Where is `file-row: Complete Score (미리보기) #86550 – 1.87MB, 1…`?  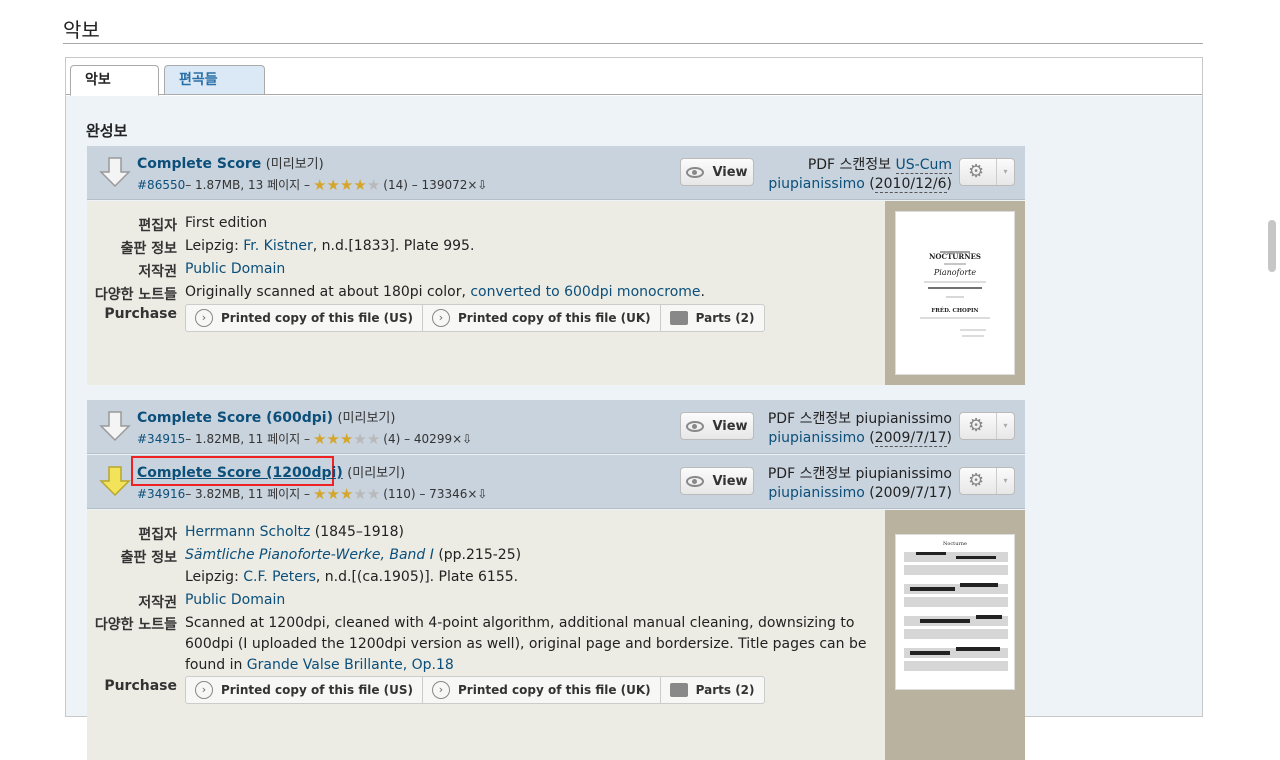 file-row: Complete Score (미리보기) #86550 – 1.87MB, 1… is located at coordinates (556, 173).